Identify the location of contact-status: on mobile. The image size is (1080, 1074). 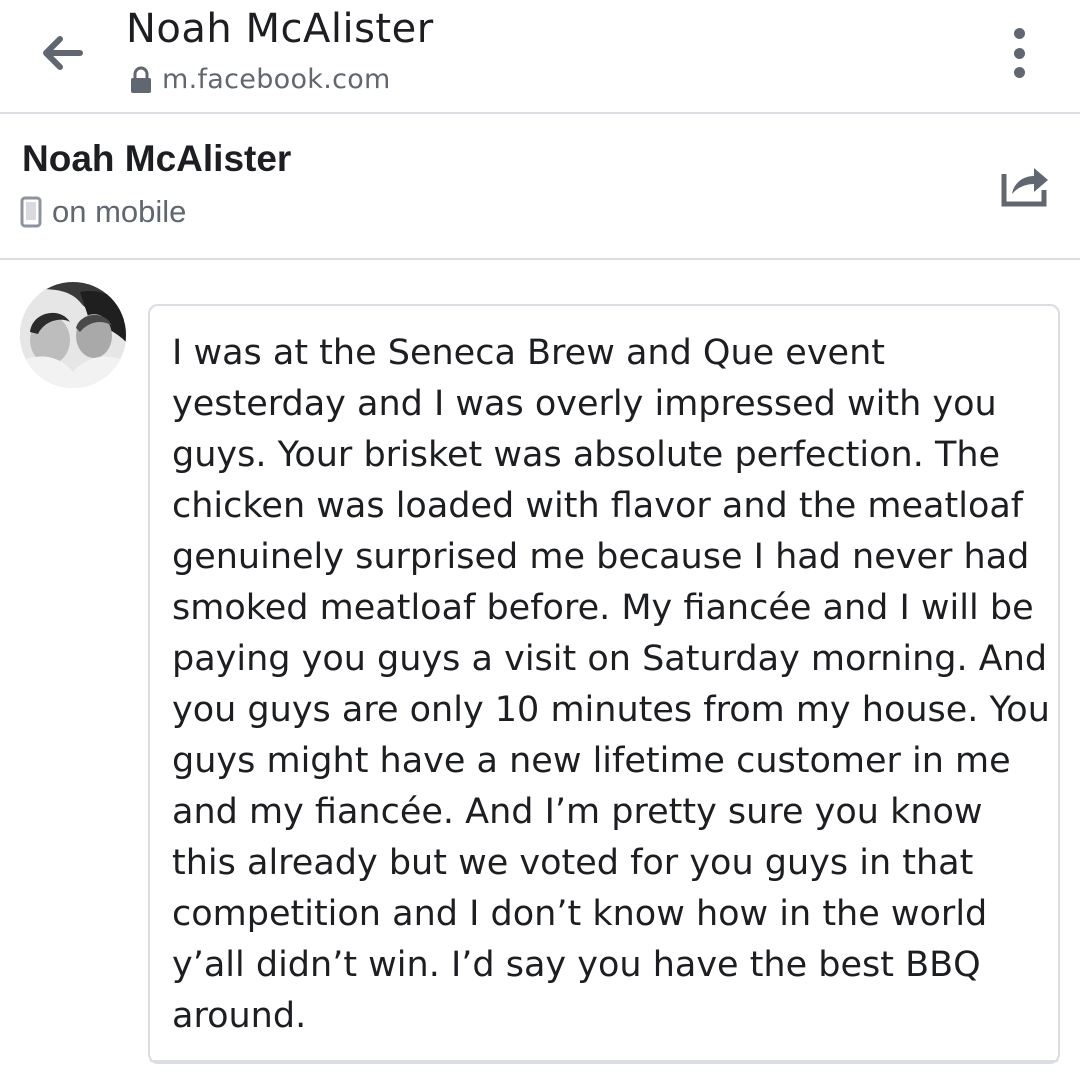
(103, 212).